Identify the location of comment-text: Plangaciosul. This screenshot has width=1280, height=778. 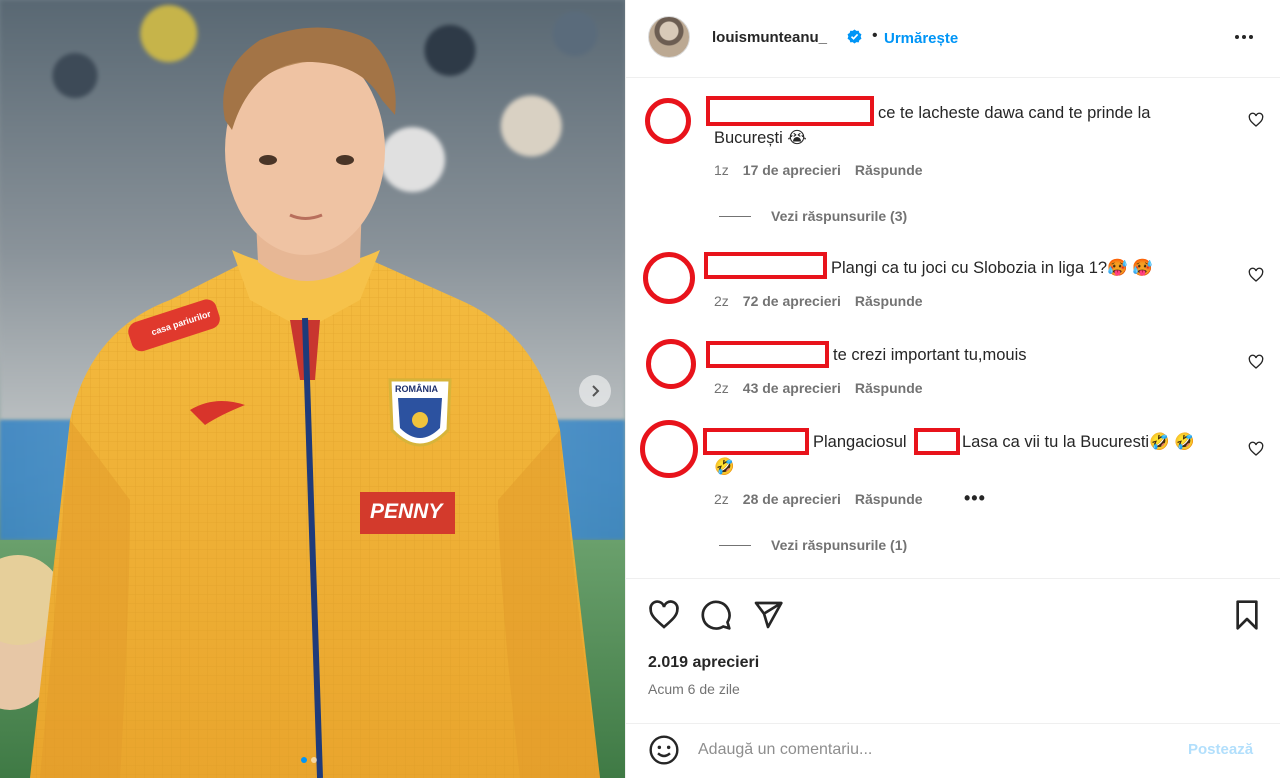
(860, 442).